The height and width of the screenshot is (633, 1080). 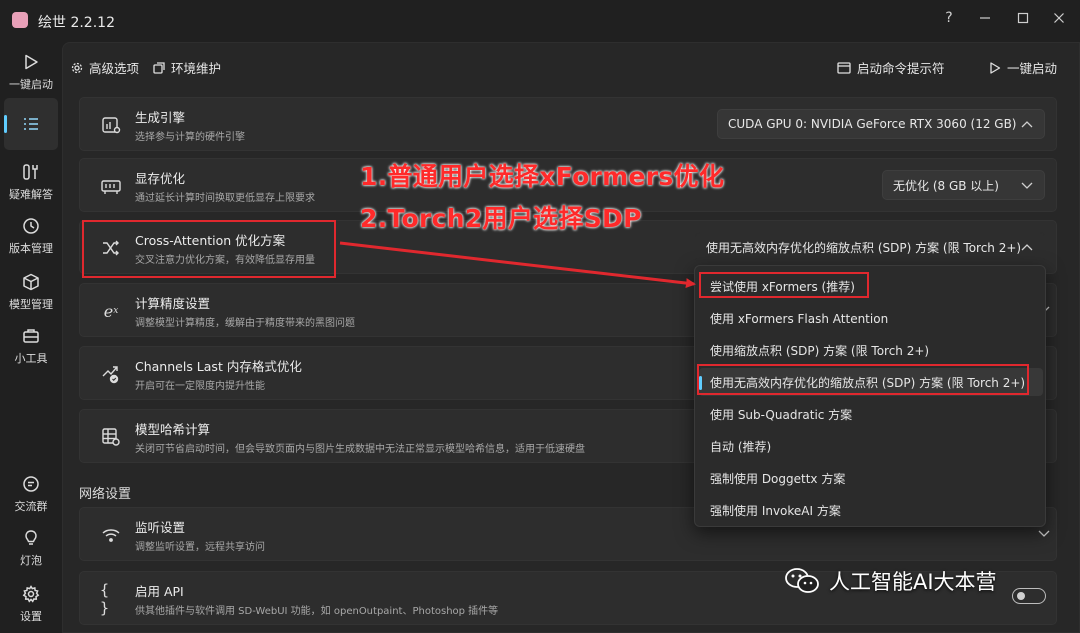 I want to click on sidebar-item-label: 疑难解答, so click(x=31, y=194).